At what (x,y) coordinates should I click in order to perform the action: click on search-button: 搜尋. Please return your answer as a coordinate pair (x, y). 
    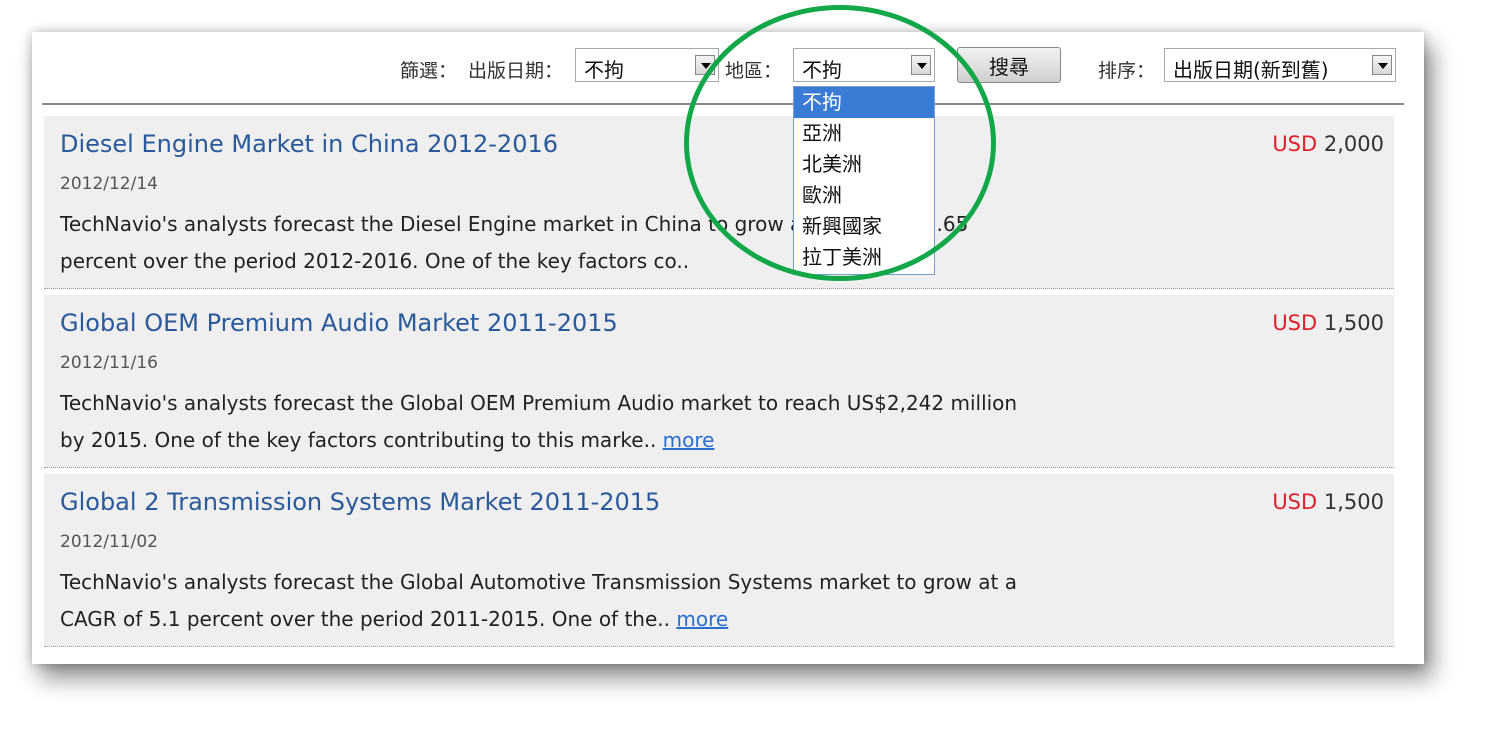
    Looking at the image, I should click on (1009, 65).